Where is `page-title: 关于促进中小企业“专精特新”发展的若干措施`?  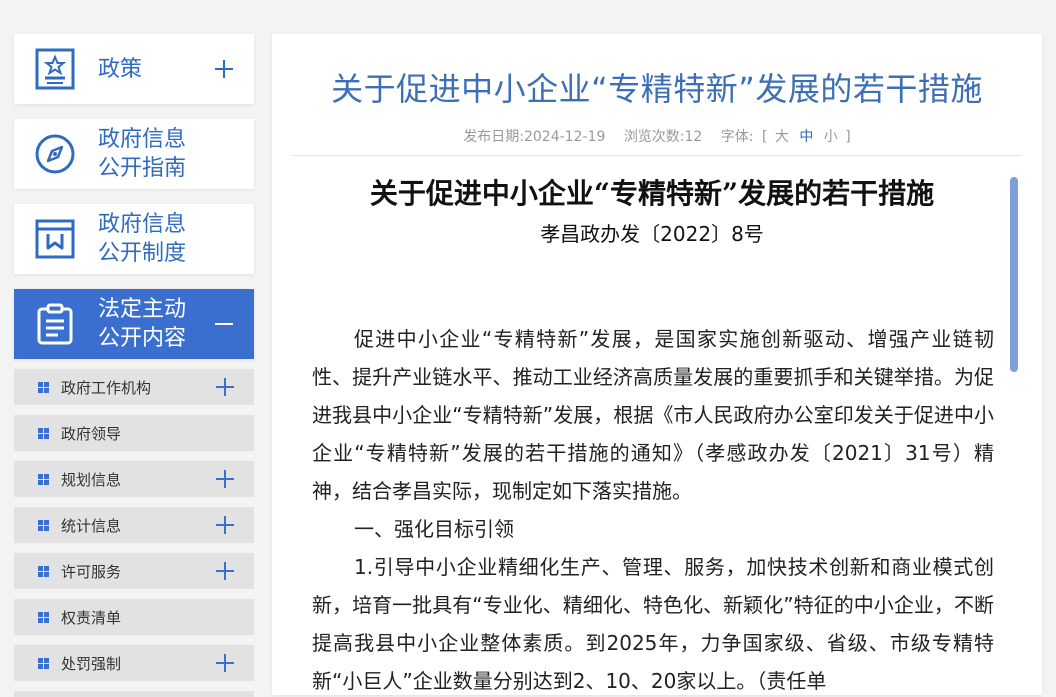 page-title: 关于促进中小企业“专精特新”发展的若干措施 is located at coordinates (657, 89).